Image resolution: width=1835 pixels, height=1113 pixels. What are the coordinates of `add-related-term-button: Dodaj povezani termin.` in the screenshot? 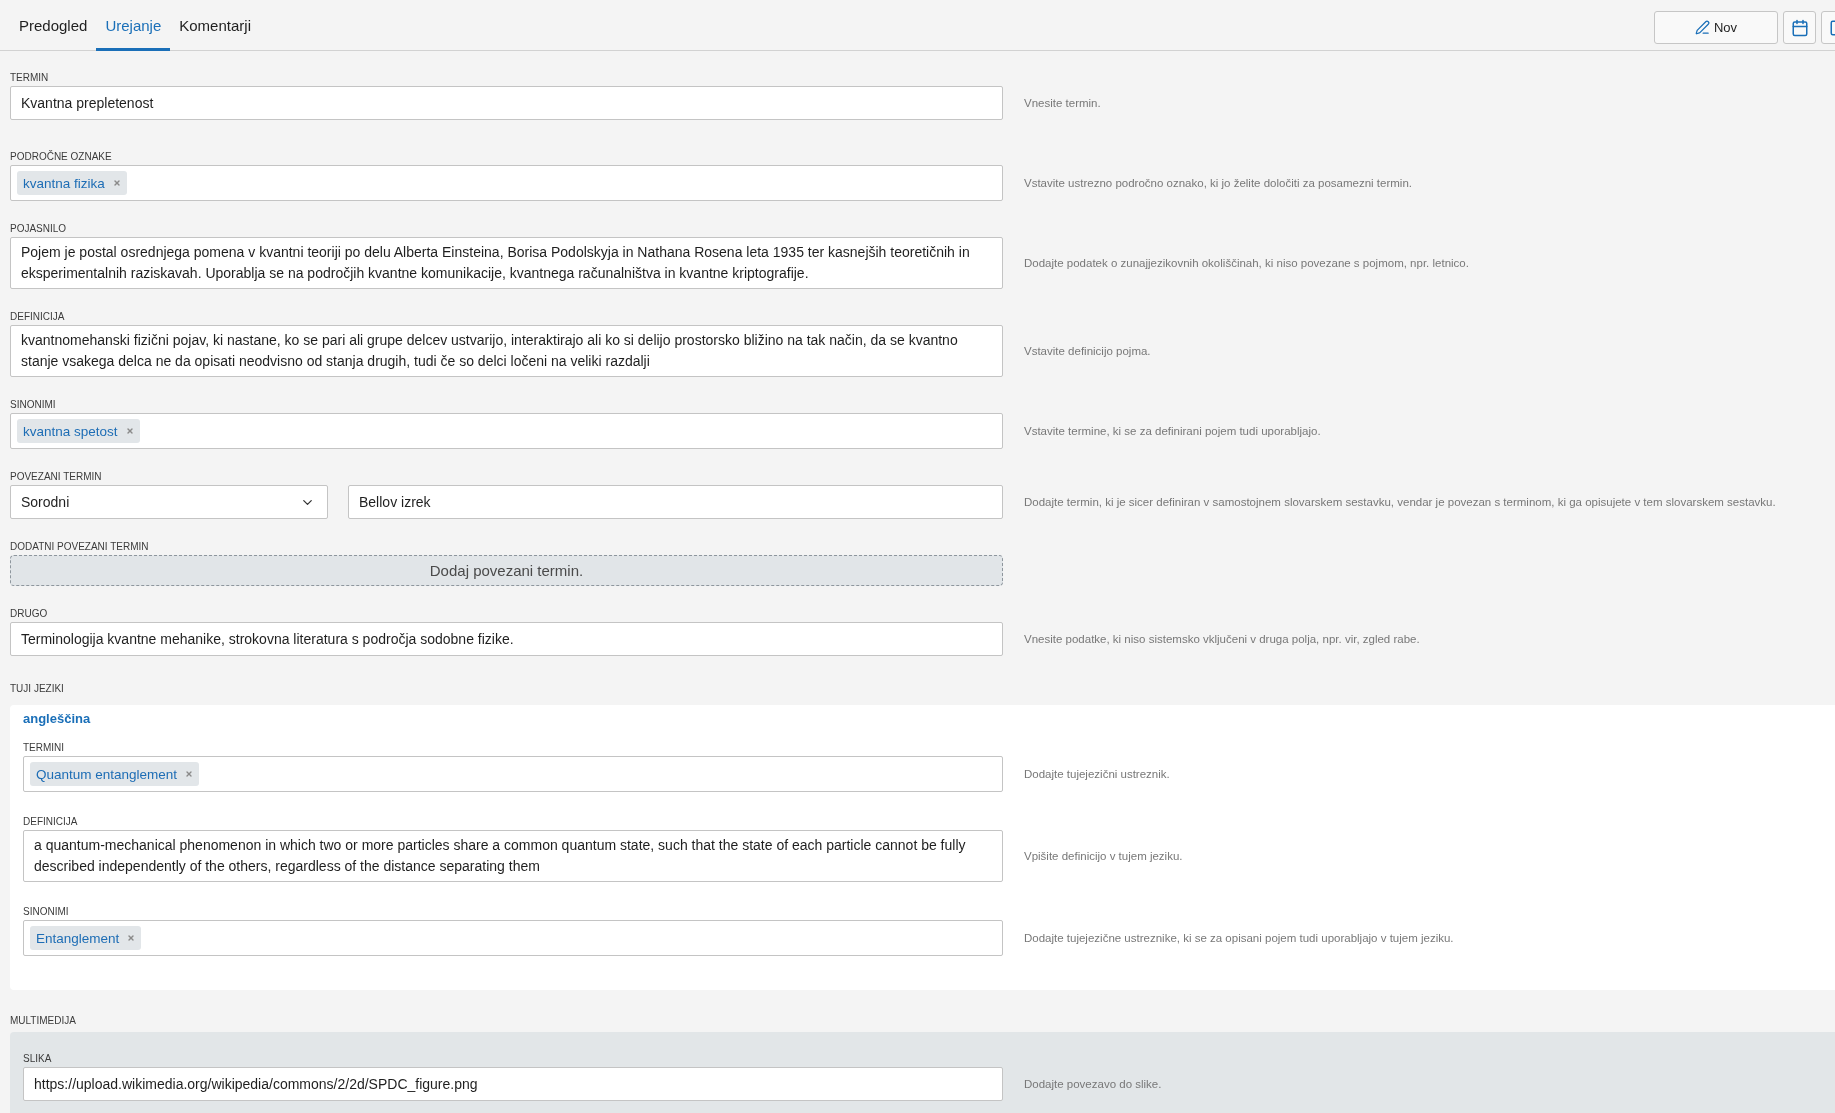 It's located at (506, 570).